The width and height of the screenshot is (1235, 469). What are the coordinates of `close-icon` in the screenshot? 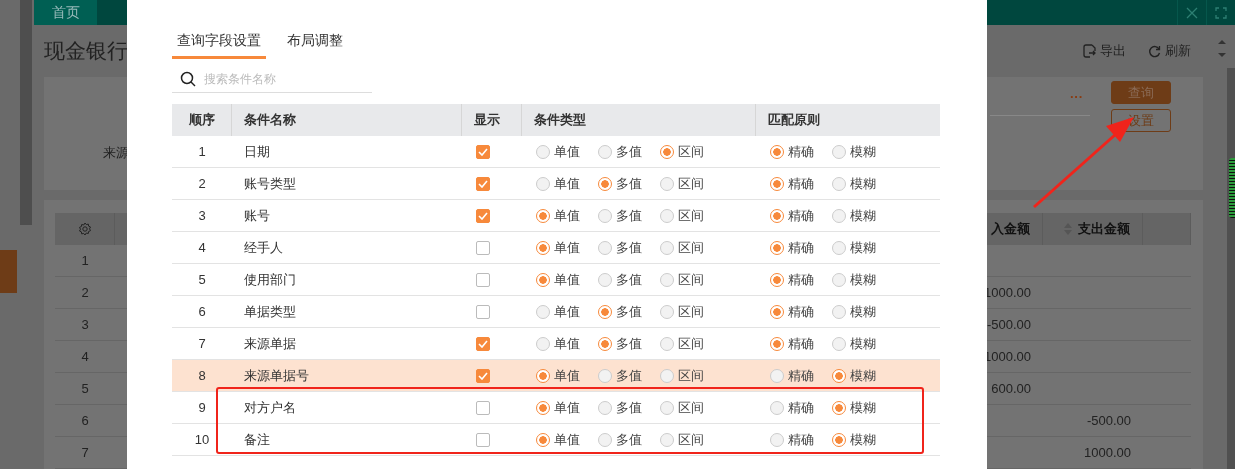 It's located at (1192, 12).